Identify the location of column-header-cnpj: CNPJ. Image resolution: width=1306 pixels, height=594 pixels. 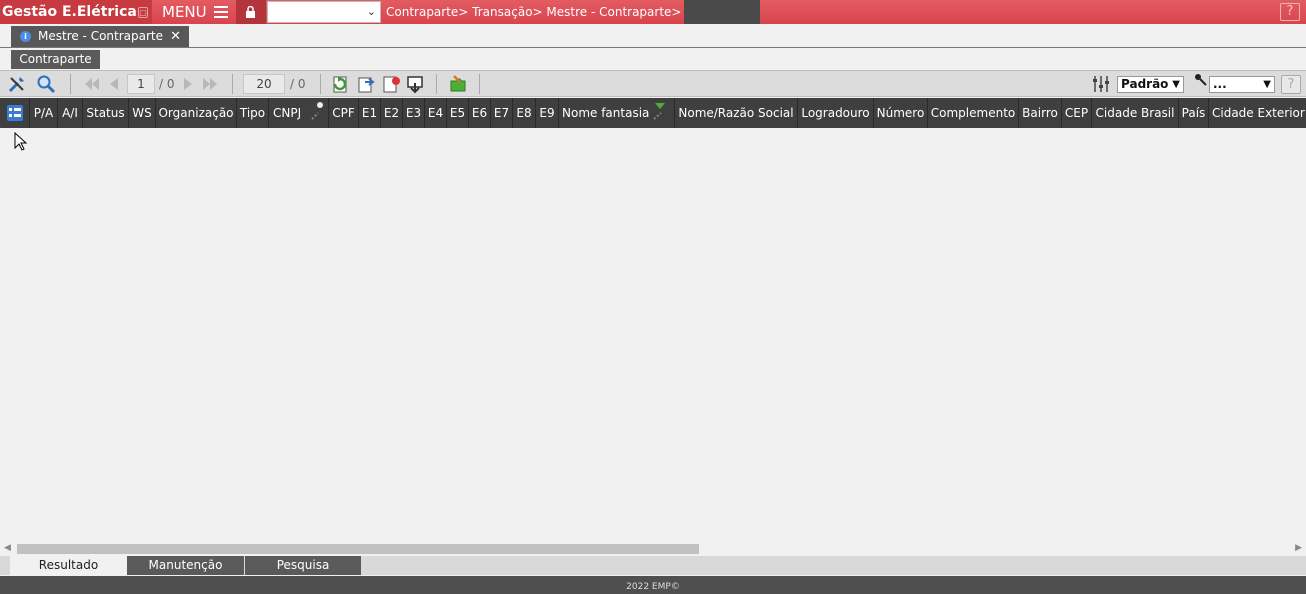
(299, 113).